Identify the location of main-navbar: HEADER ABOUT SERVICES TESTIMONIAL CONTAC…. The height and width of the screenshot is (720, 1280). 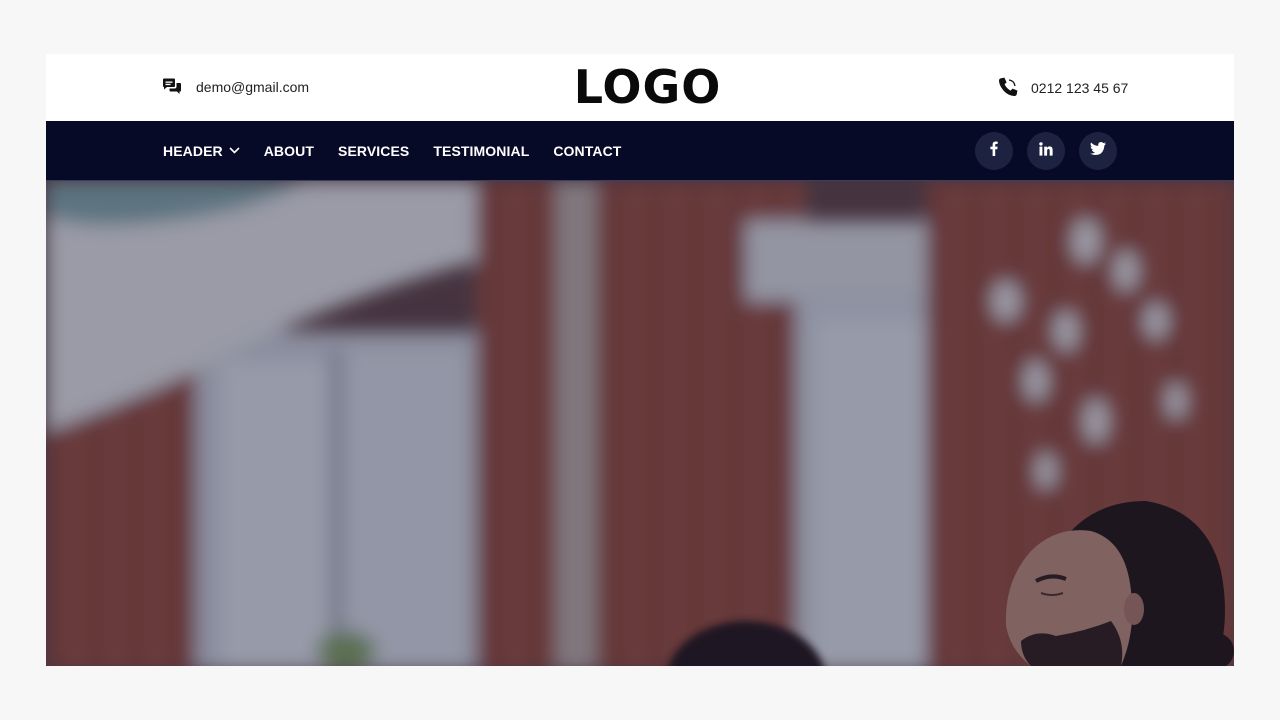
(640, 151).